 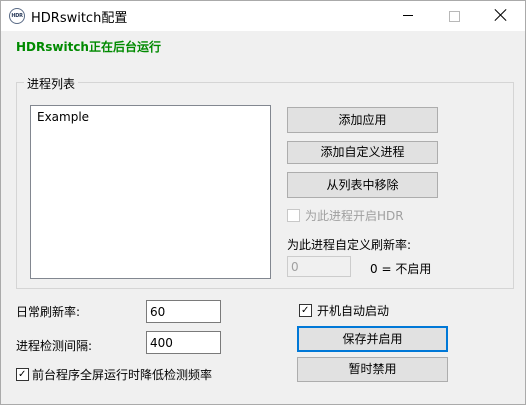 What do you see at coordinates (362, 185) in the screenshot?
I see `remove-from-list-button: 从列表中移除` at bounding box center [362, 185].